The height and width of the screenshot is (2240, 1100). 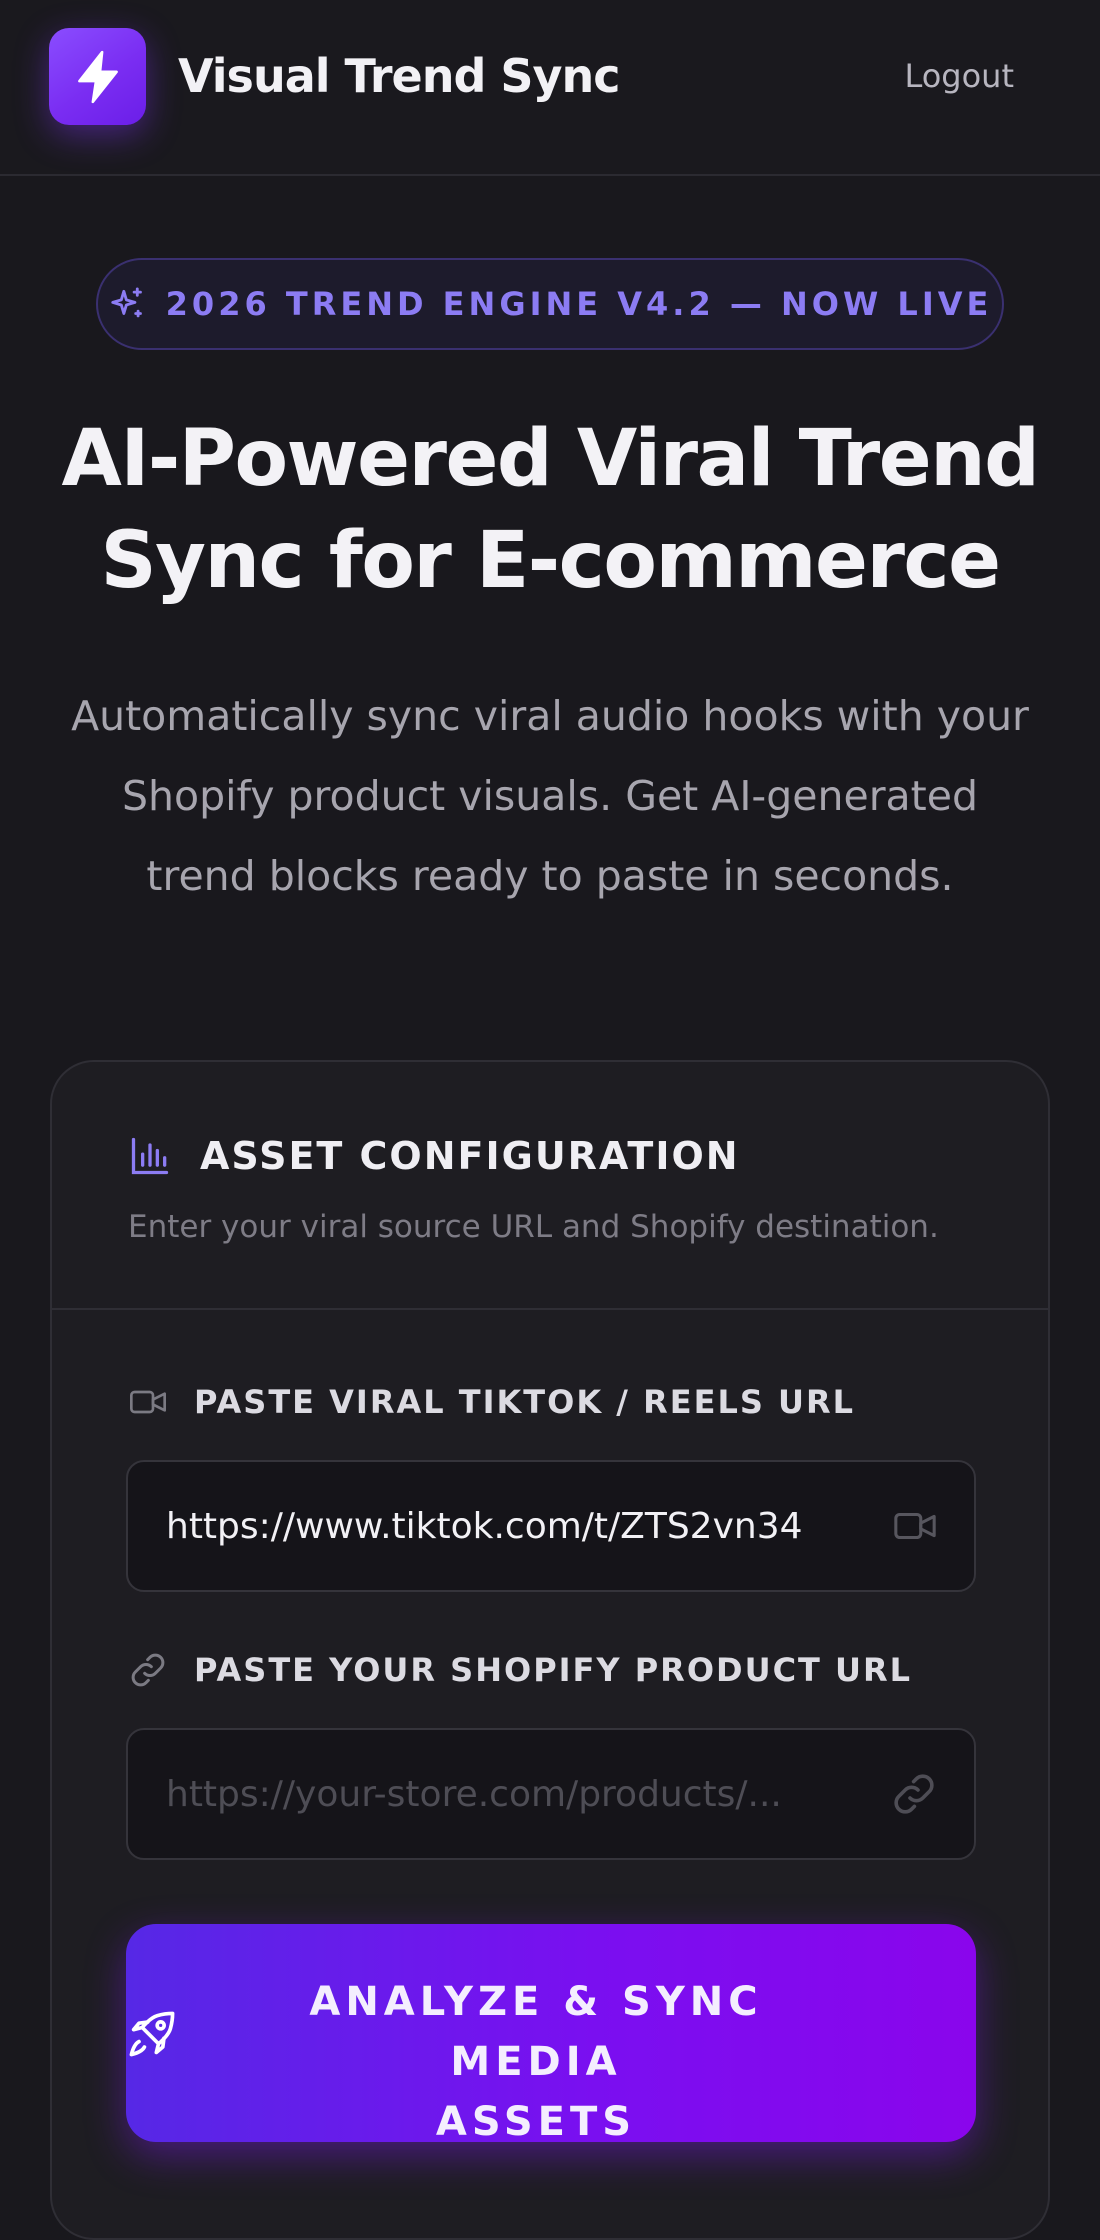 I want to click on lightning-bolt-icon, so click(x=97, y=76).